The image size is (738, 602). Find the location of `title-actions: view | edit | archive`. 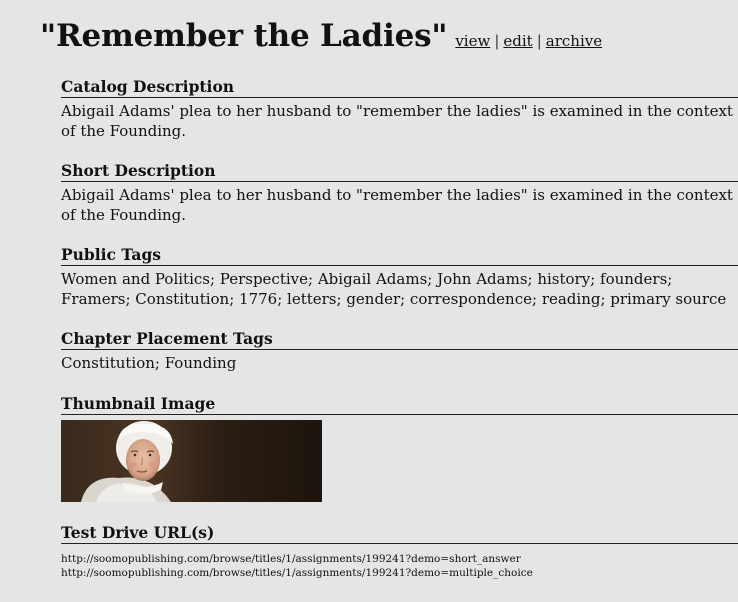

title-actions: view | edit | archive is located at coordinates (528, 41).